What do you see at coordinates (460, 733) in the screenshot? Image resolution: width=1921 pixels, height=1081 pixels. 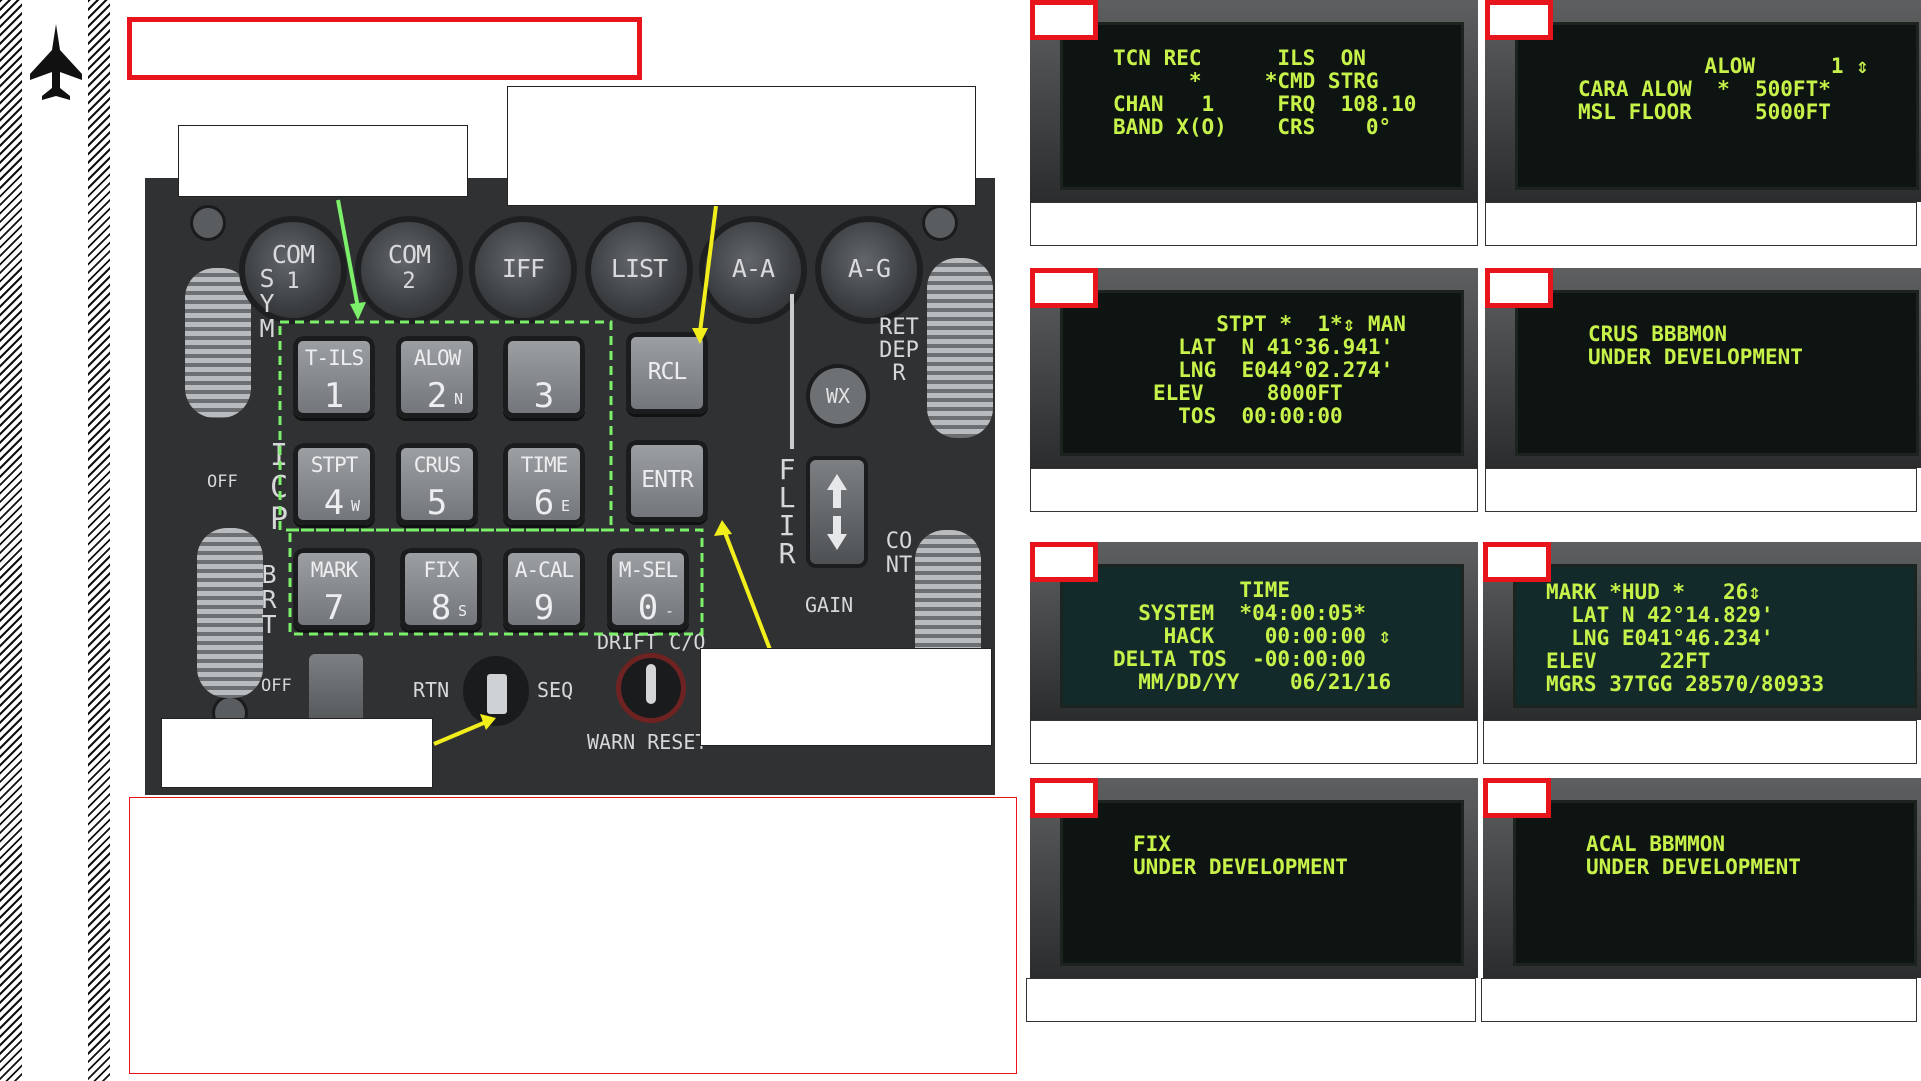 I see `callout-arrow-dobber` at bounding box center [460, 733].